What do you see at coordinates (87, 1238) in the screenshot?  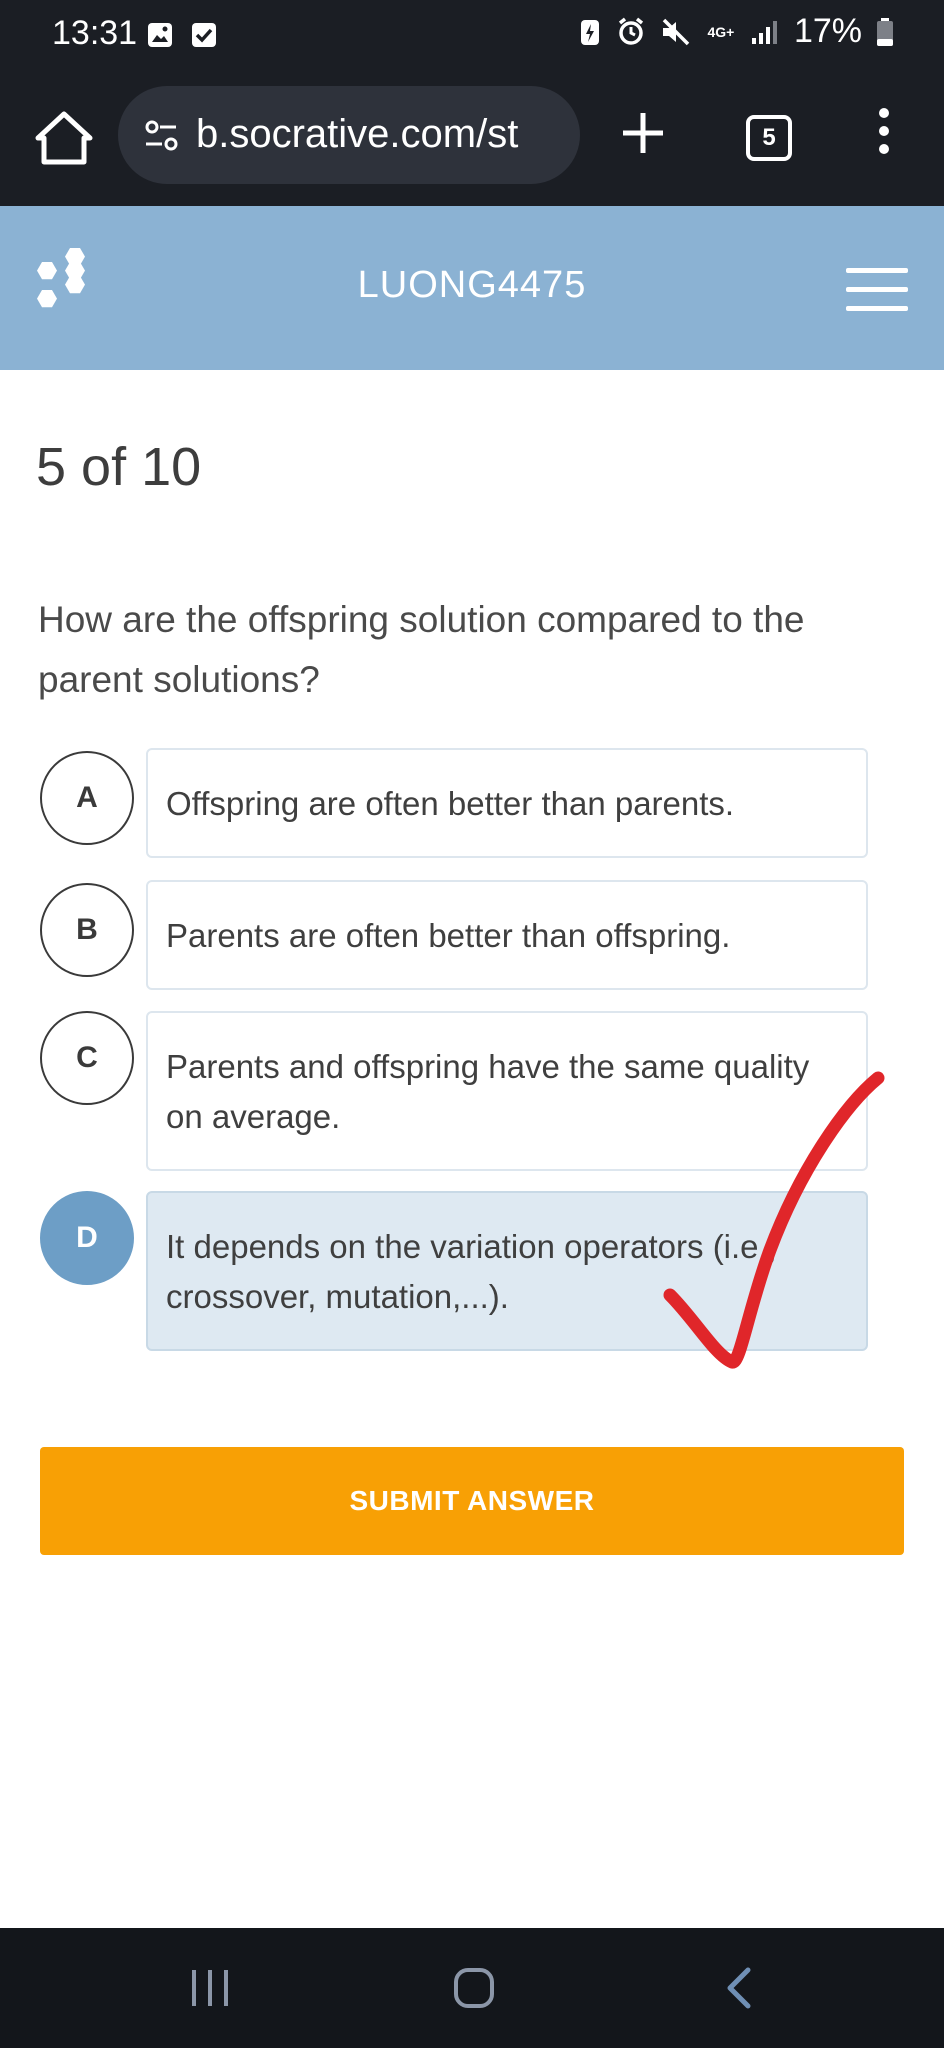 I see `option-d-letter: D` at bounding box center [87, 1238].